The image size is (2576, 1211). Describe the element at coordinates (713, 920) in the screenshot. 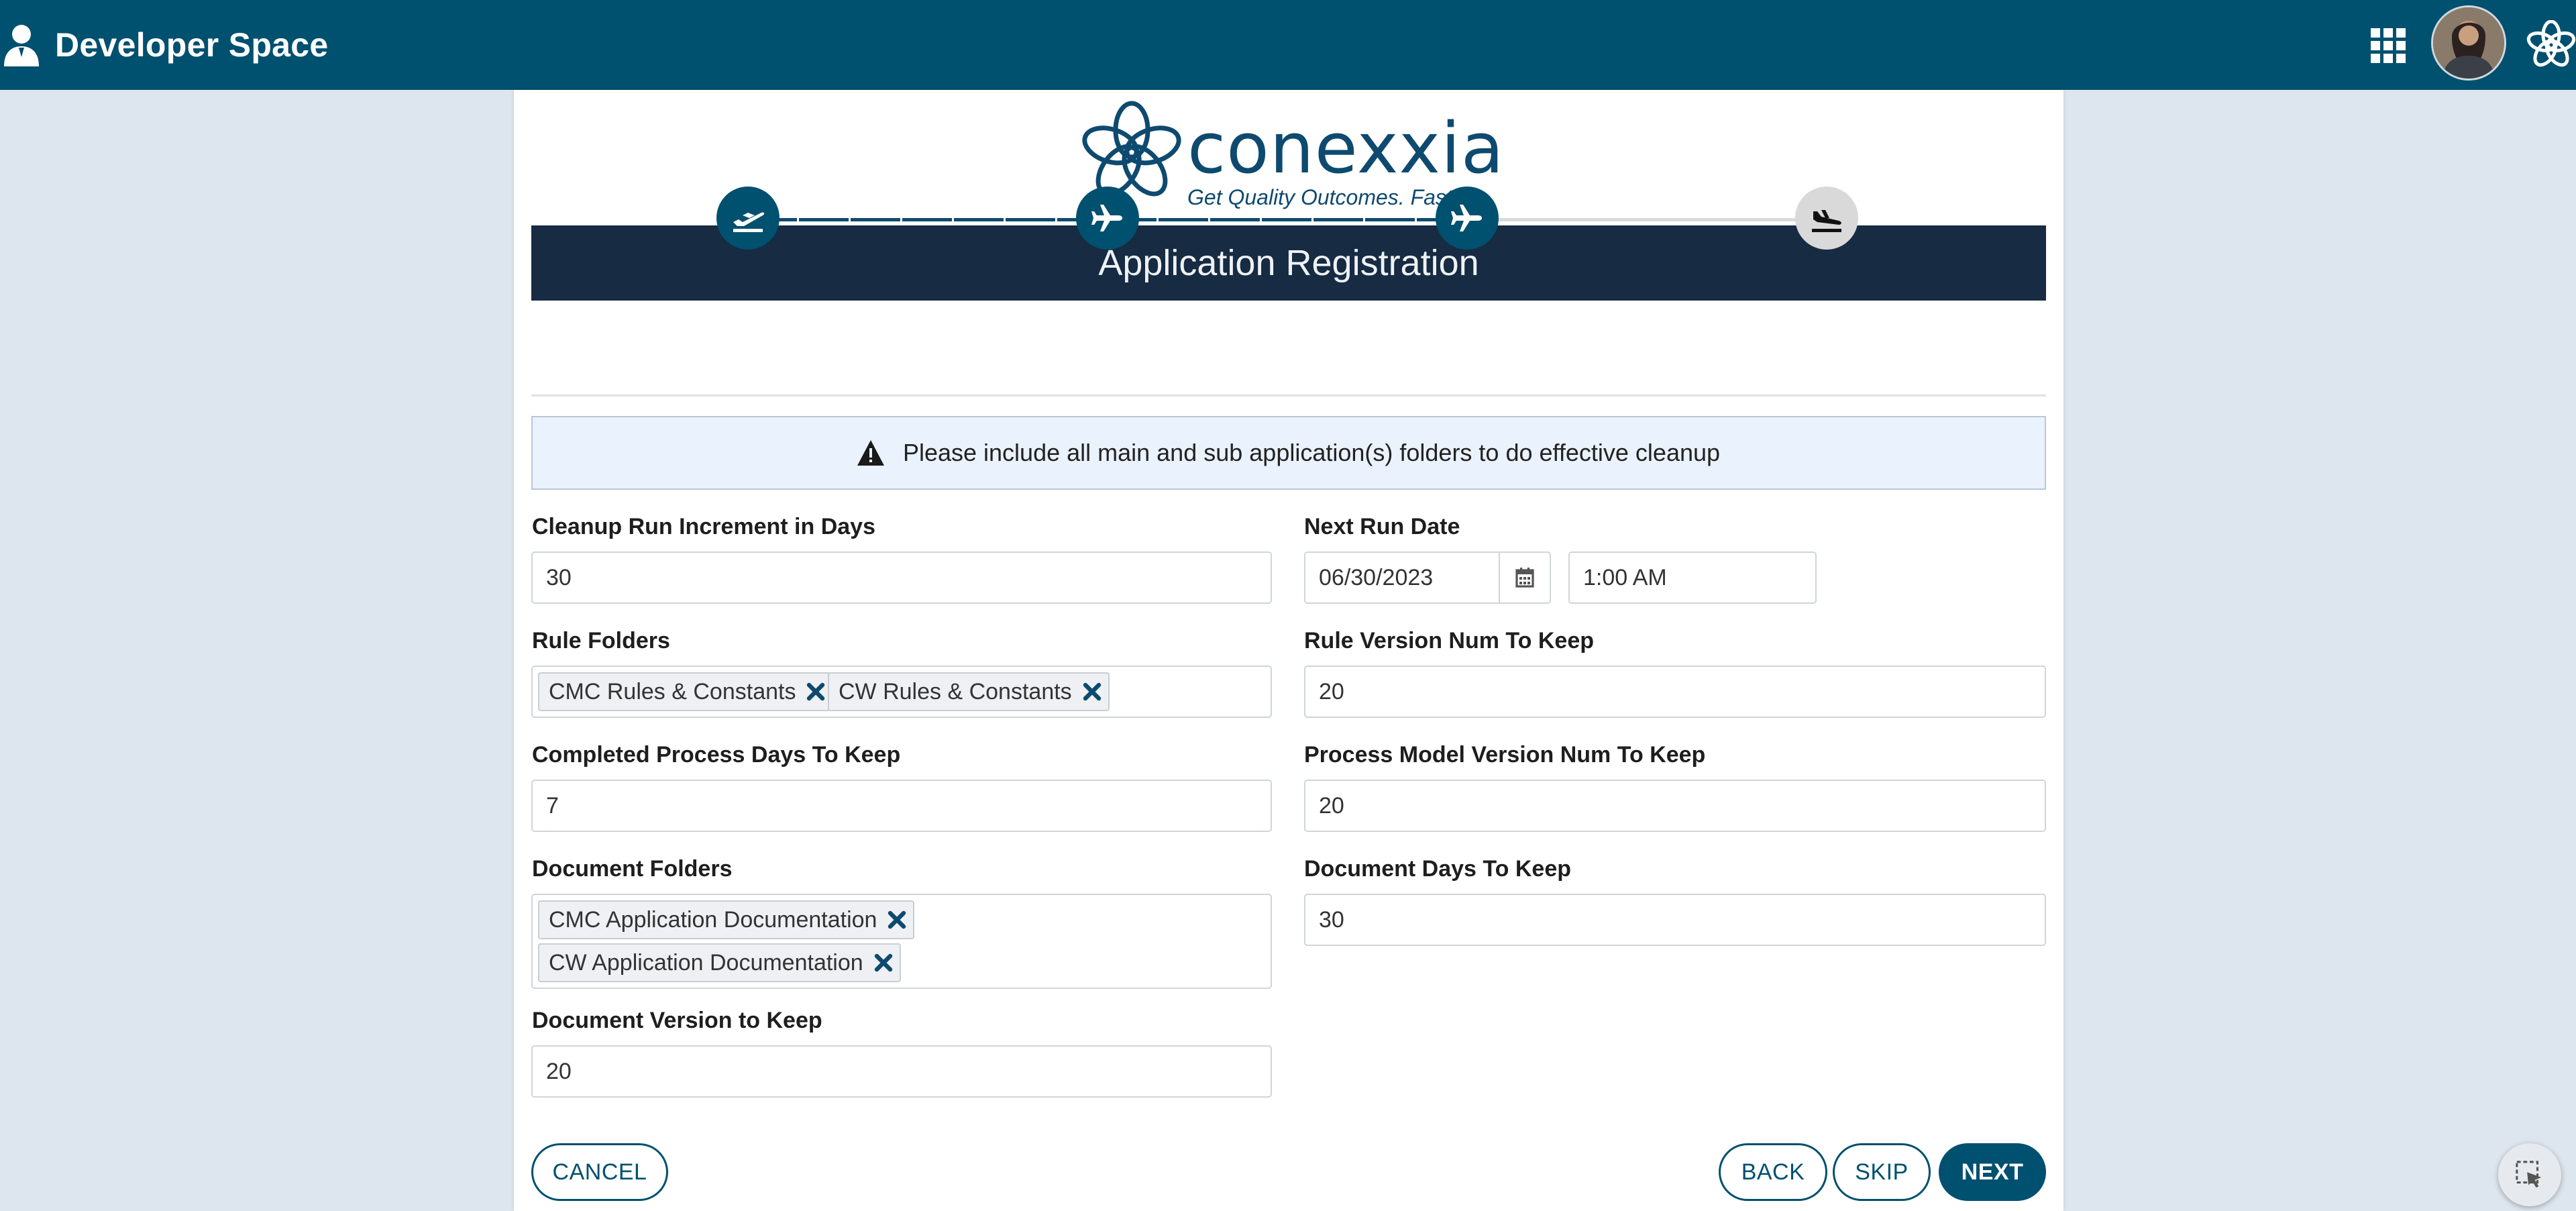

I see `chip-label: CMC Application Documentation` at that location.